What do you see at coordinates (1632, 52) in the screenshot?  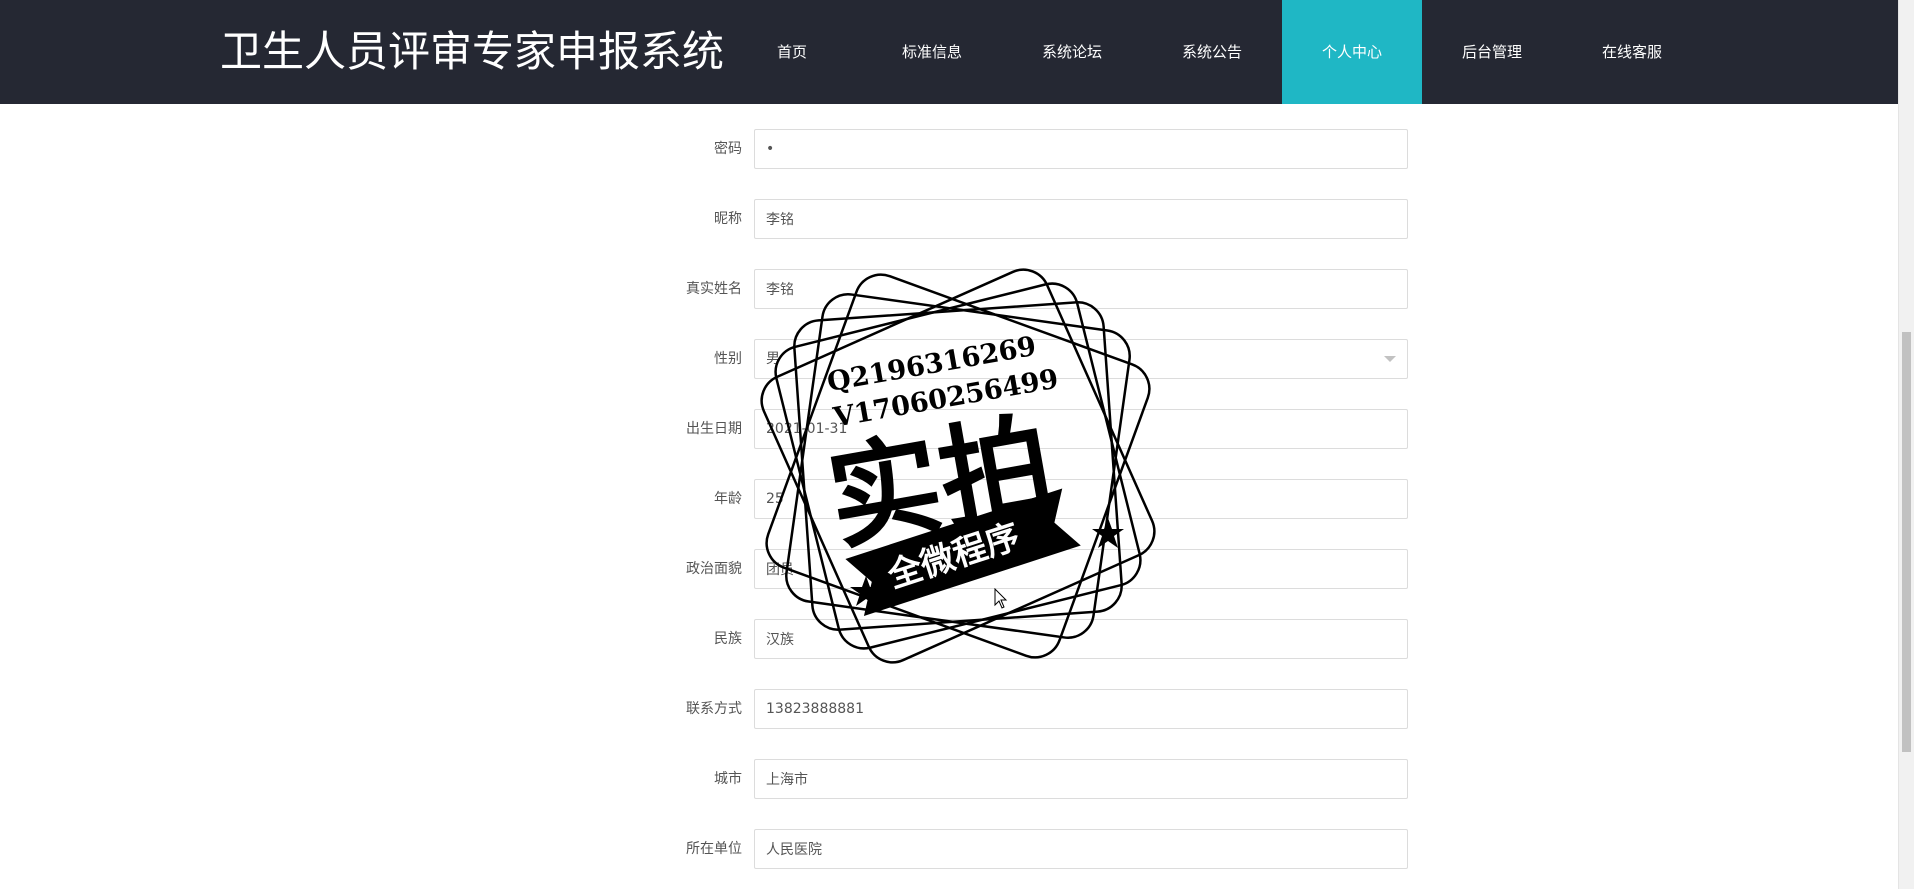 I see `nav-online-service: 在线客服` at bounding box center [1632, 52].